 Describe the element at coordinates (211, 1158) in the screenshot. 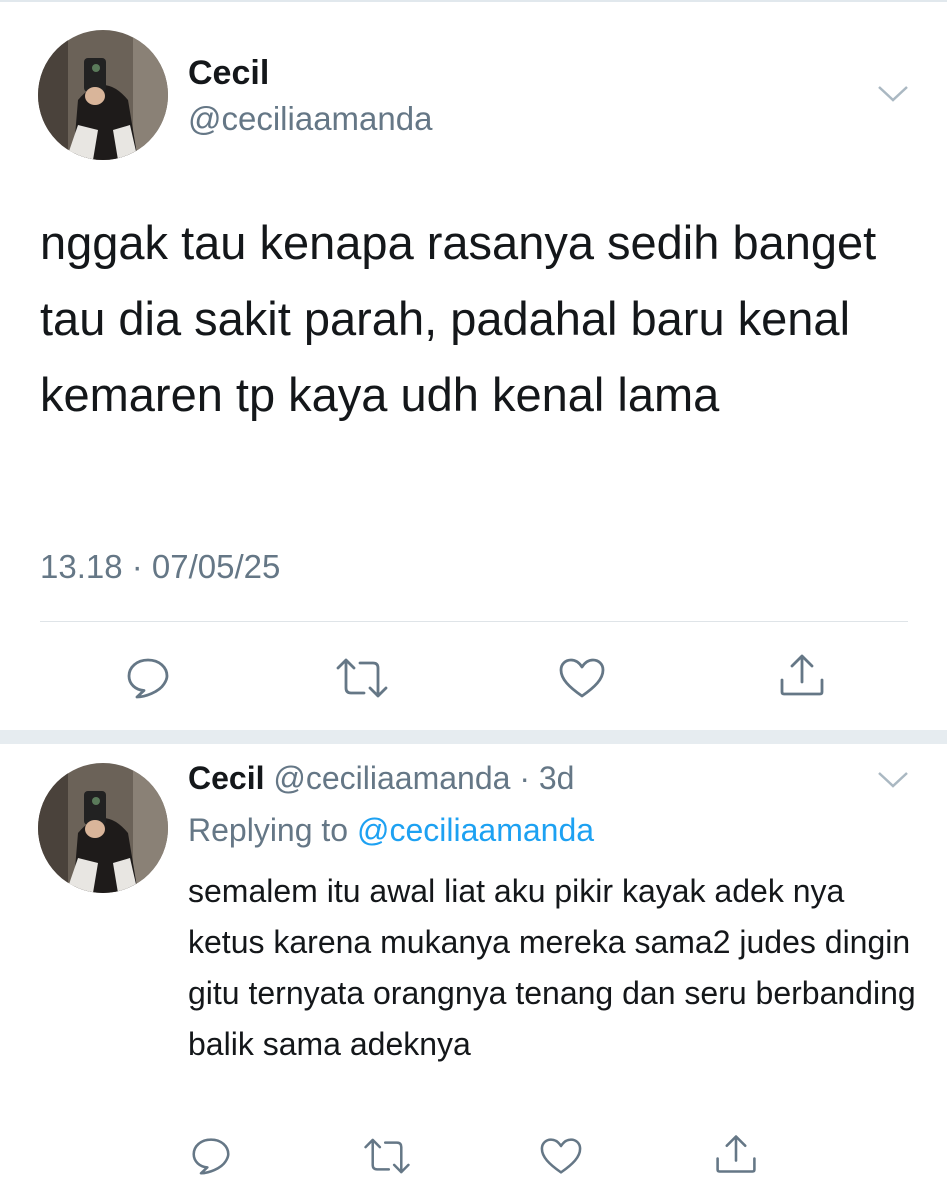

I see `reply-reply-icon` at that location.